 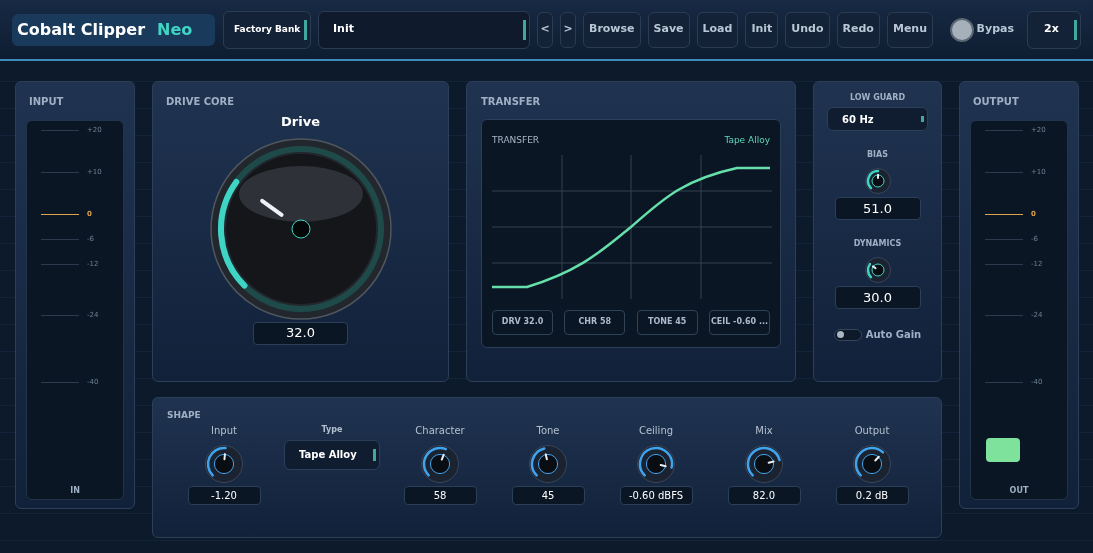 What do you see at coordinates (511, 102) in the screenshot?
I see `panel-title: TRANSFER` at bounding box center [511, 102].